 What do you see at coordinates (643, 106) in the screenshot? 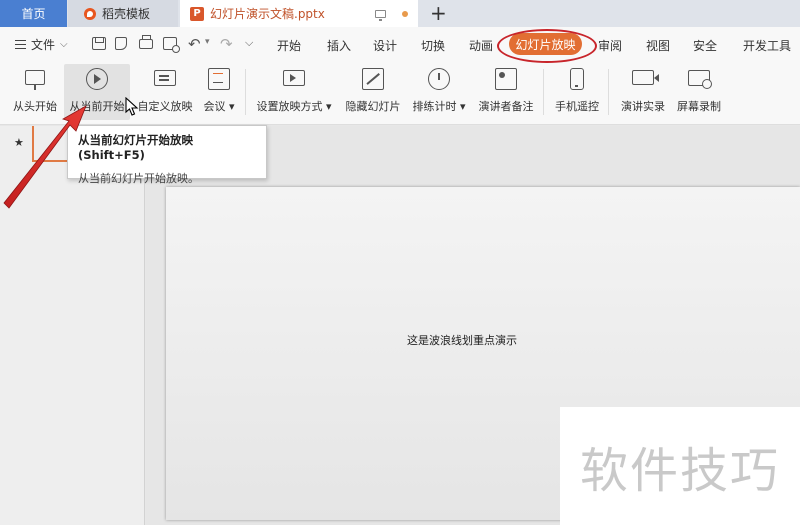
I see `record-presentation-label: 演讲实录` at bounding box center [643, 106].